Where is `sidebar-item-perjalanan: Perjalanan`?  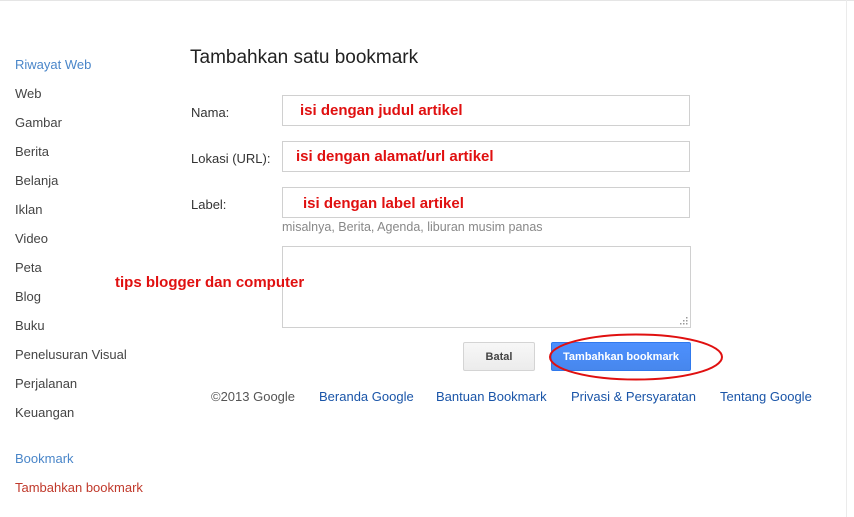
sidebar-item-perjalanan: Perjalanan is located at coordinates (46, 384).